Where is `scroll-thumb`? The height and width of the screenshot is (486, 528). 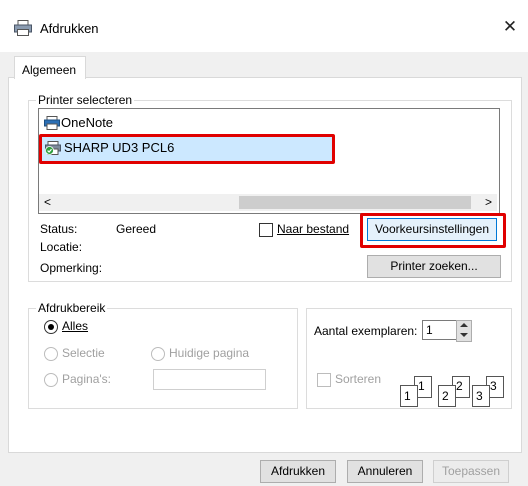 scroll-thumb is located at coordinates (355, 202).